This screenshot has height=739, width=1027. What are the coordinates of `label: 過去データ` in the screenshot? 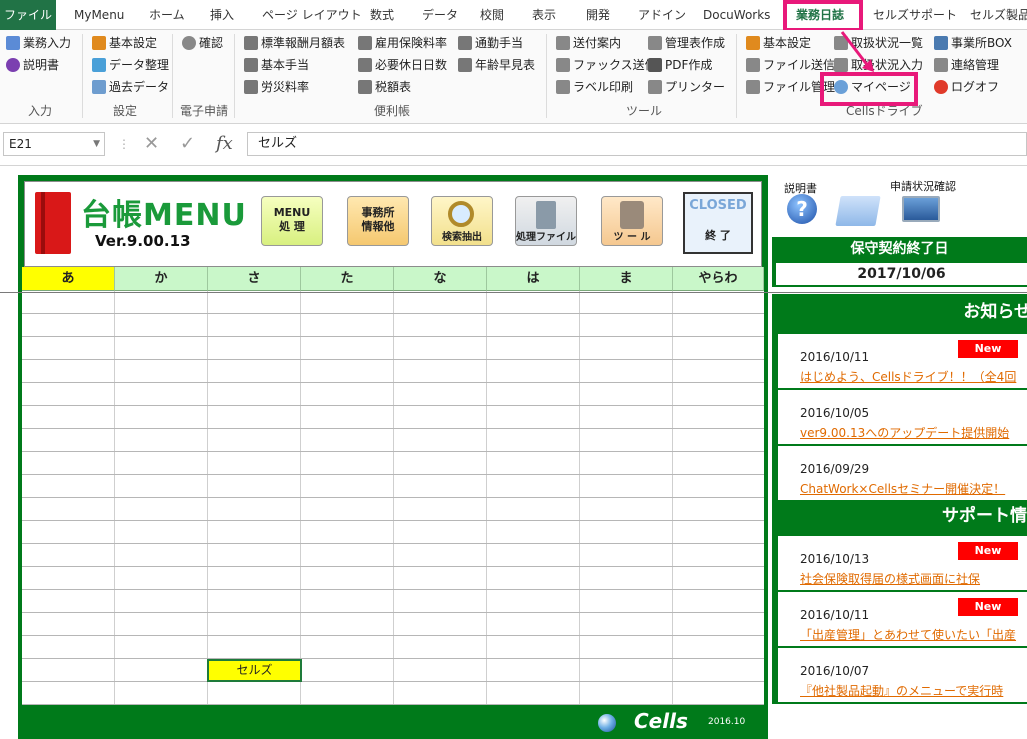 It's located at (139, 87).